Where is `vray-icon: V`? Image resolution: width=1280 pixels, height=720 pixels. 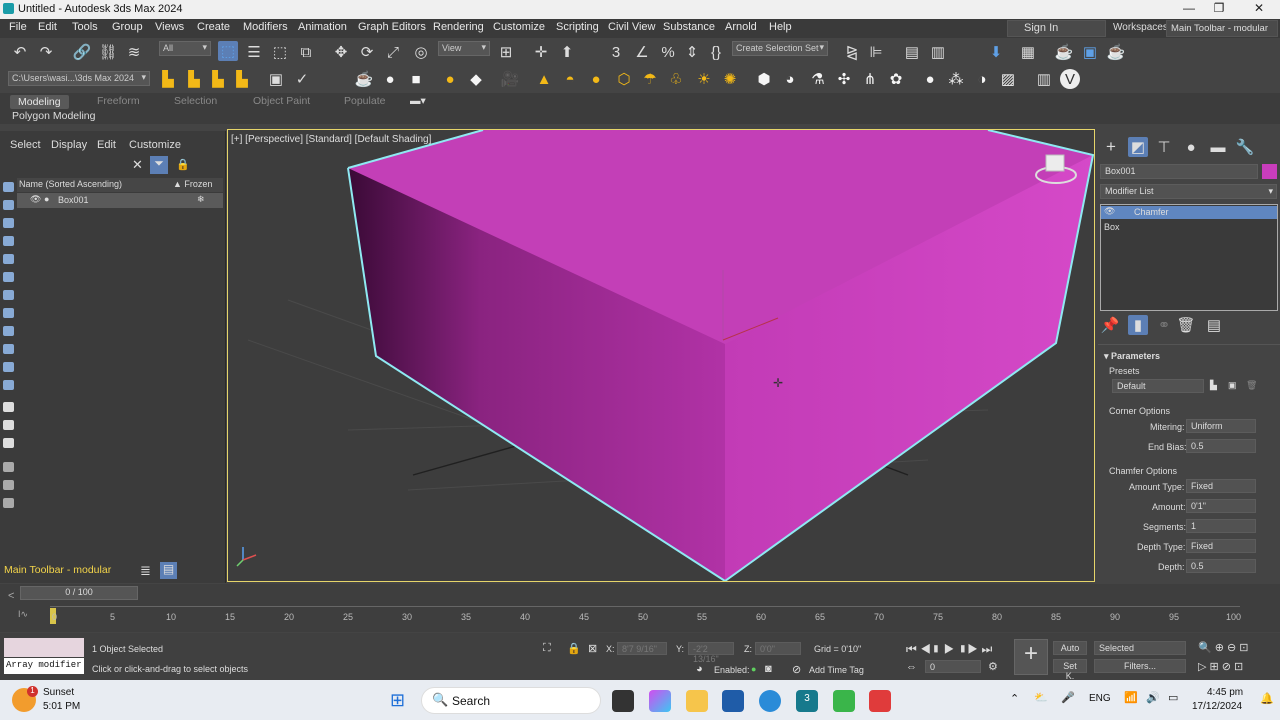 vray-icon: V is located at coordinates (1070, 79).